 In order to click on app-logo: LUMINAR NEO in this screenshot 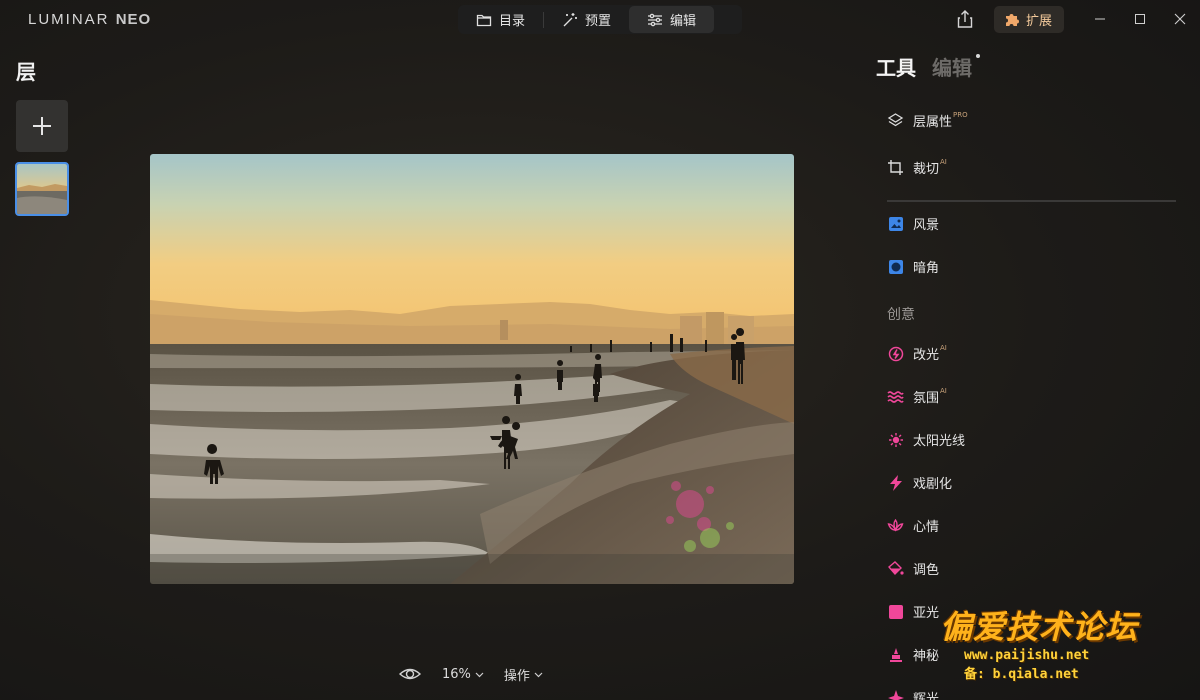, I will do `click(90, 19)`.